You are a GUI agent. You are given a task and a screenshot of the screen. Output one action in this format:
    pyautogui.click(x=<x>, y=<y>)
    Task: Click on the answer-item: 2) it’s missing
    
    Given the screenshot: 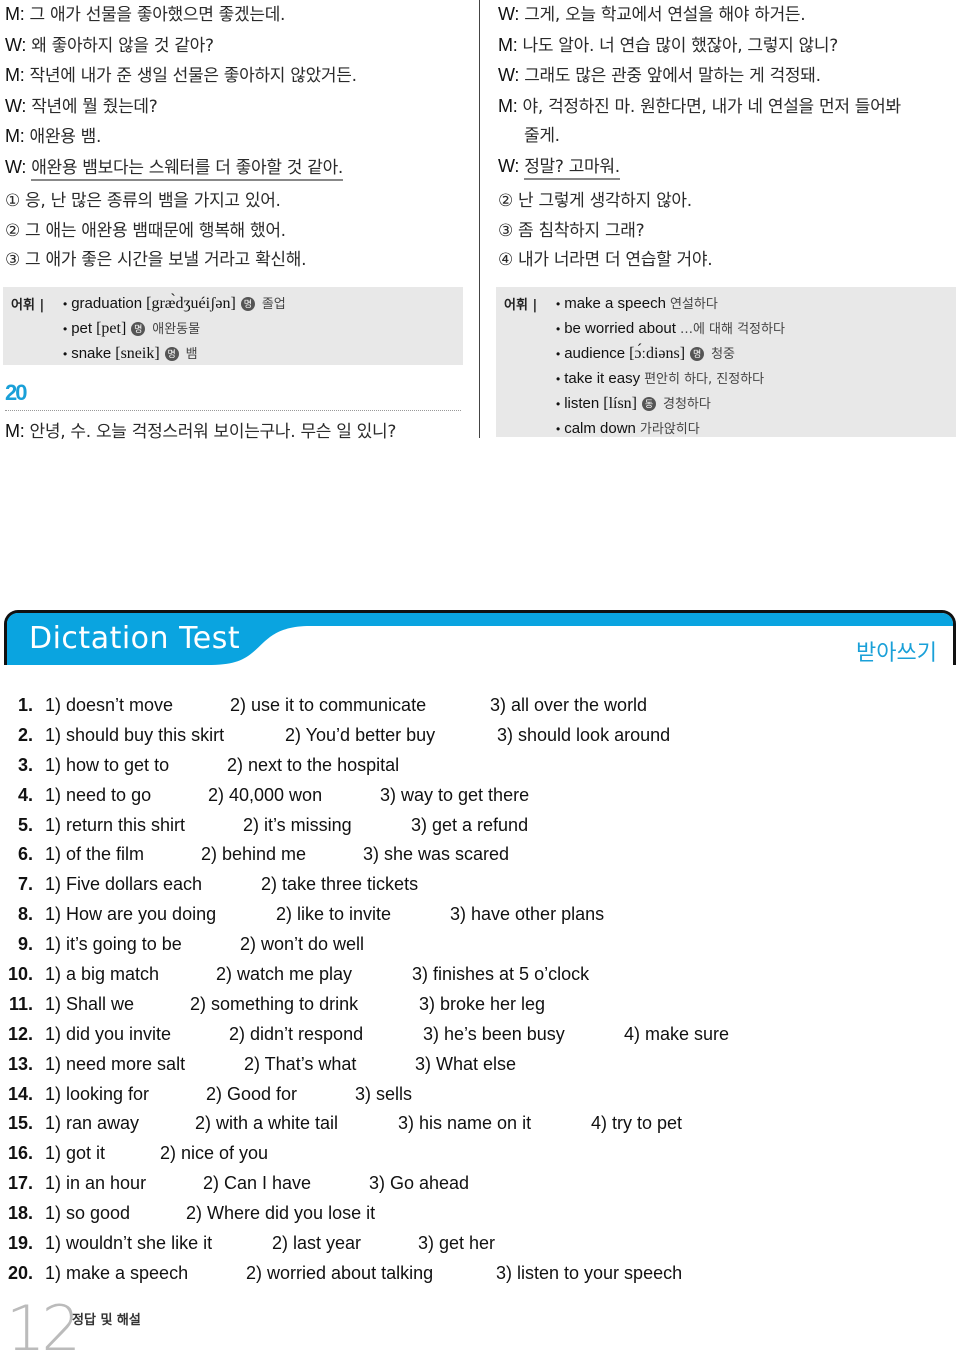 What is the action you would take?
    pyautogui.click(x=297, y=824)
    